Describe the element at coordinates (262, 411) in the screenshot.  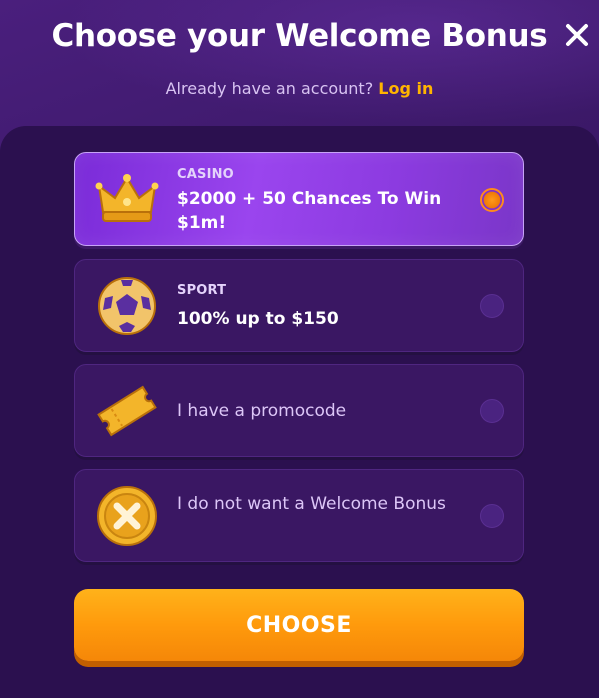
I see `option-label: I have a promocode` at that location.